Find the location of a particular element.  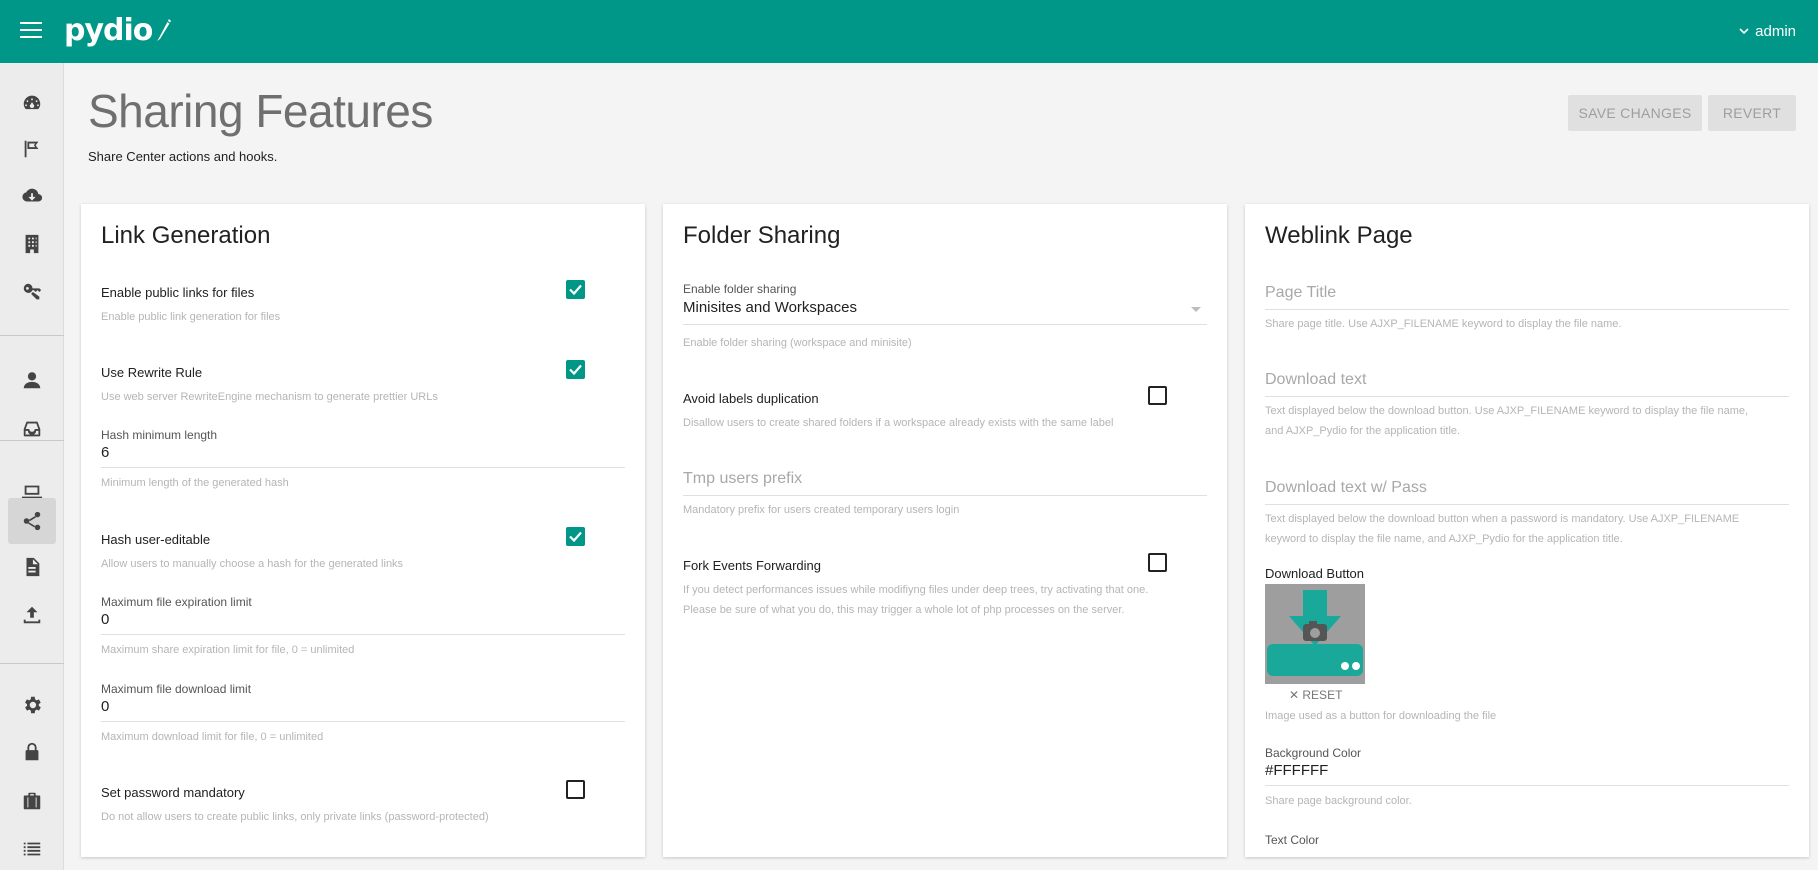

flag-icon is located at coordinates (32, 149).